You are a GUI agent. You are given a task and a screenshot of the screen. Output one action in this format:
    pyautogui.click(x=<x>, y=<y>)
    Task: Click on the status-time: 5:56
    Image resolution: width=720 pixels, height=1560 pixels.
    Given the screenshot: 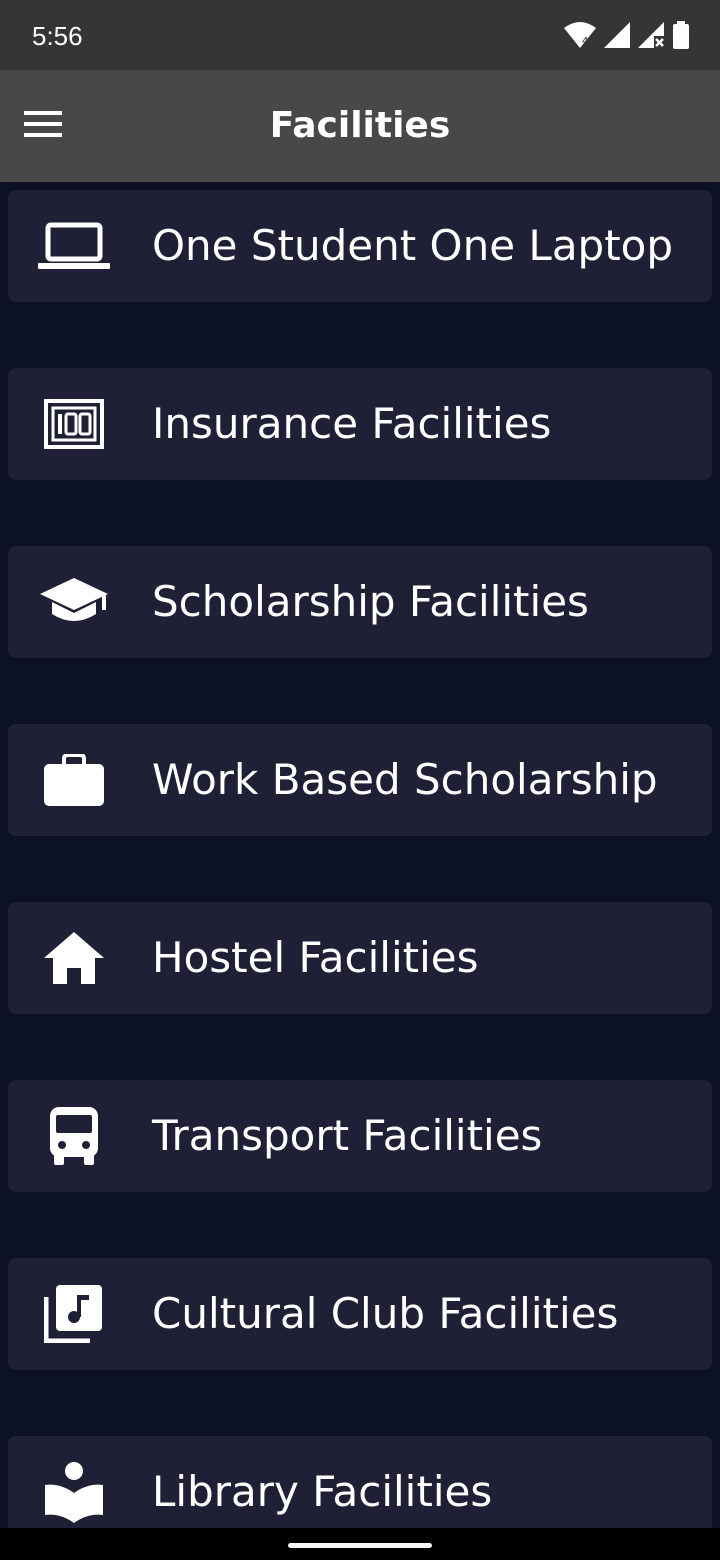 What is the action you would take?
    pyautogui.click(x=57, y=36)
    